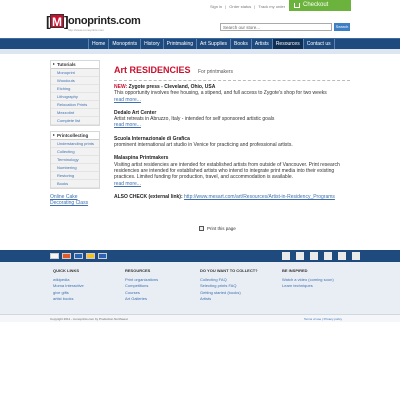 This screenshot has height=400, width=400. What do you see at coordinates (271, 6) in the screenshot?
I see `track-order-link: Track my order` at bounding box center [271, 6].